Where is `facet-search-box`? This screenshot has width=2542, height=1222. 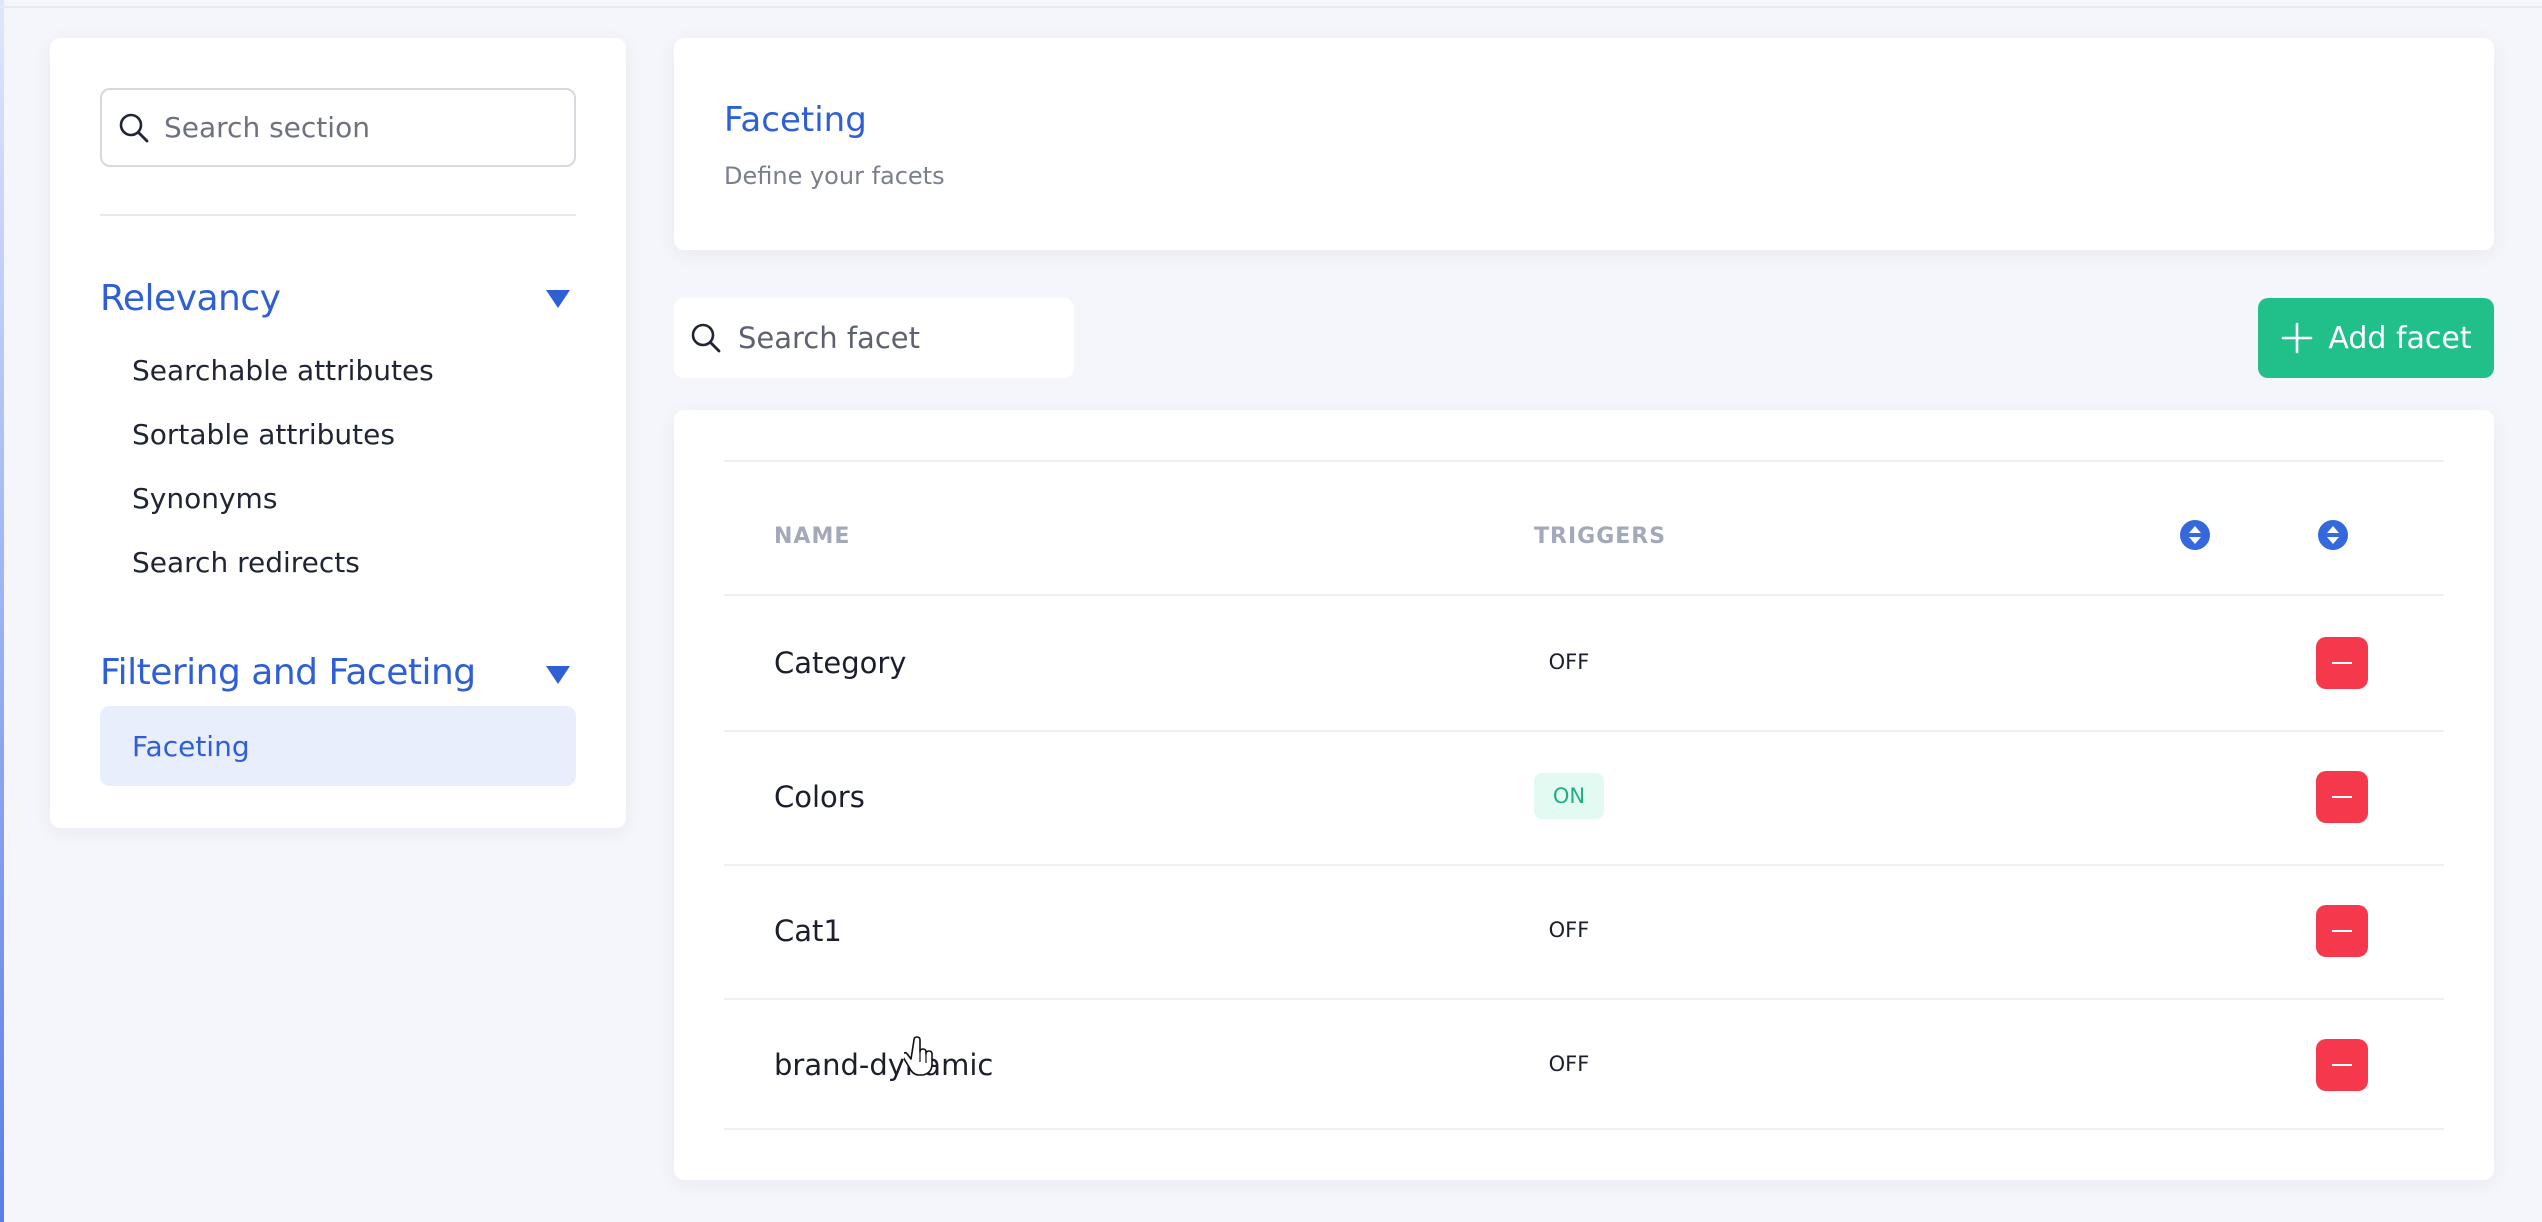
facet-search-box is located at coordinates (874, 338).